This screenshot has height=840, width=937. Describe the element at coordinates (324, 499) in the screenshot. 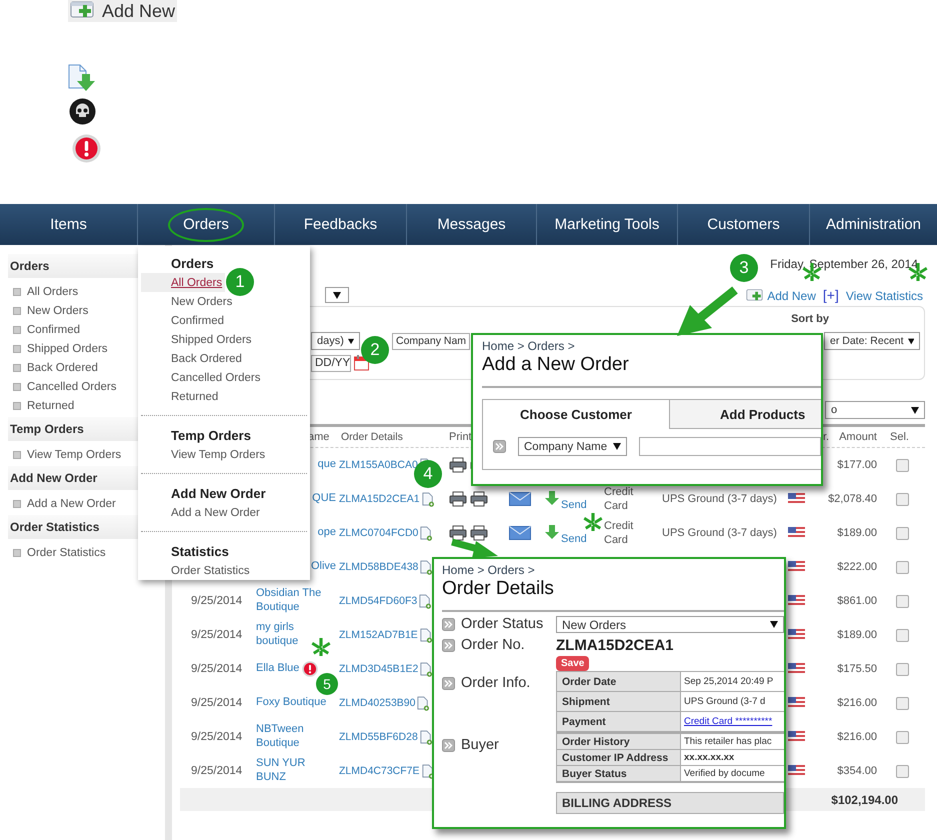

I see `customer-link: QUE` at that location.